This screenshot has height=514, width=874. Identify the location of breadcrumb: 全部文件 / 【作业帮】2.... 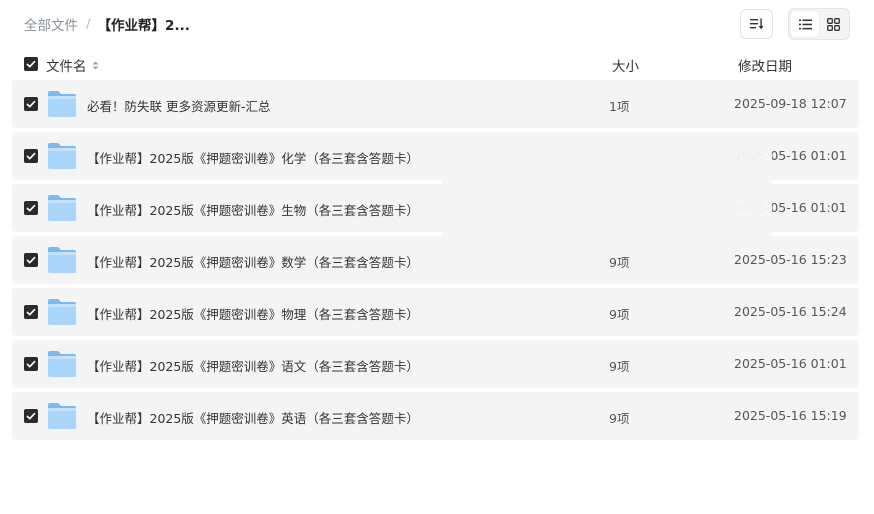
(107, 24).